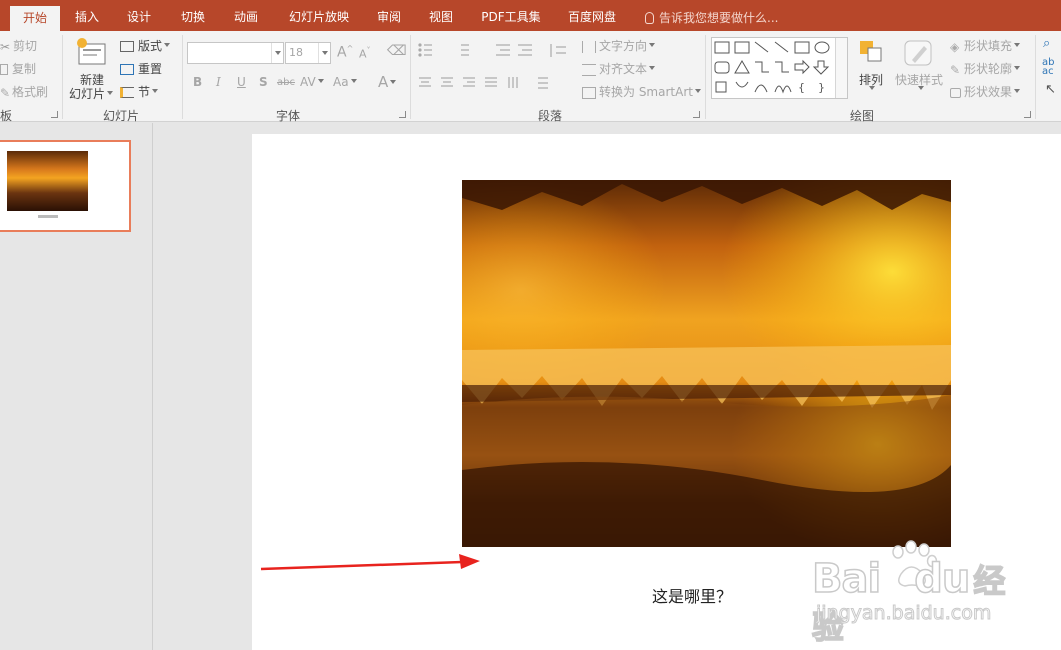 The width and height of the screenshot is (1061, 650). What do you see at coordinates (91, 68) in the screenshot?
I see `new-slide-button: 新建 幻灯片` at bounding box center [91, 68].